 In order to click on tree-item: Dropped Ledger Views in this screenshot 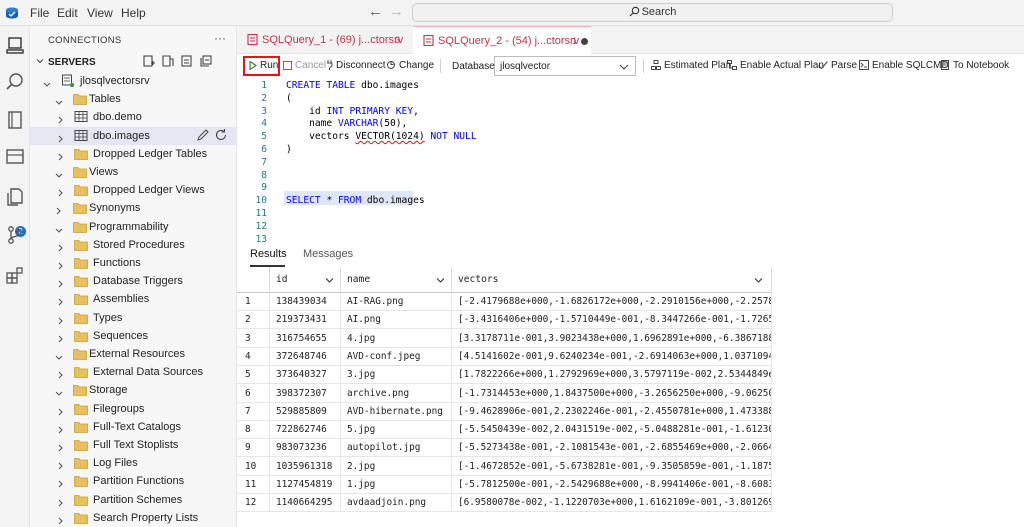, I will do `click(133, 190)`.